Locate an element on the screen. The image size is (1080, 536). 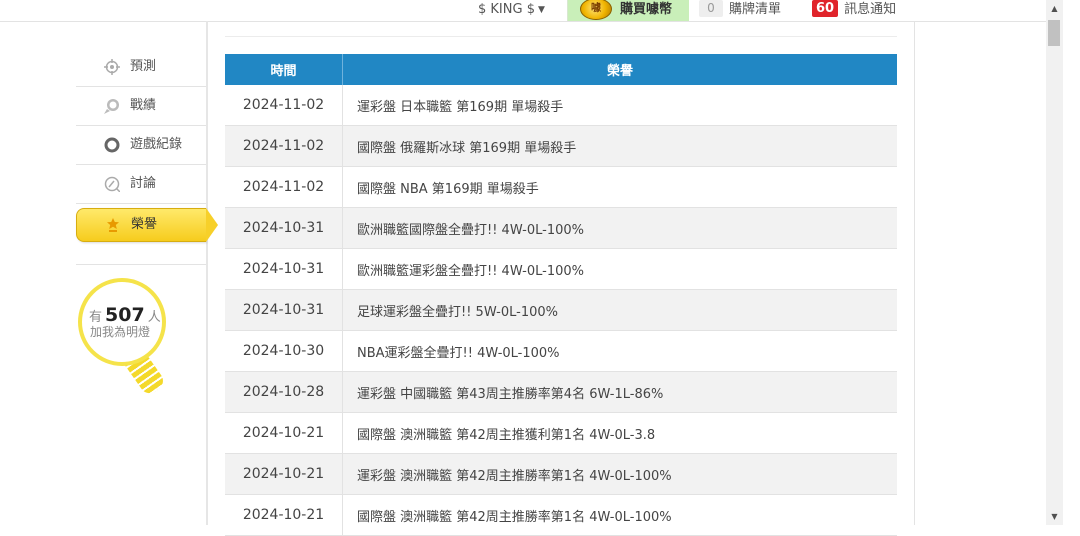
sidebar-item-game-log: 遊戲紀錄 is located at coordinates (141, 145).